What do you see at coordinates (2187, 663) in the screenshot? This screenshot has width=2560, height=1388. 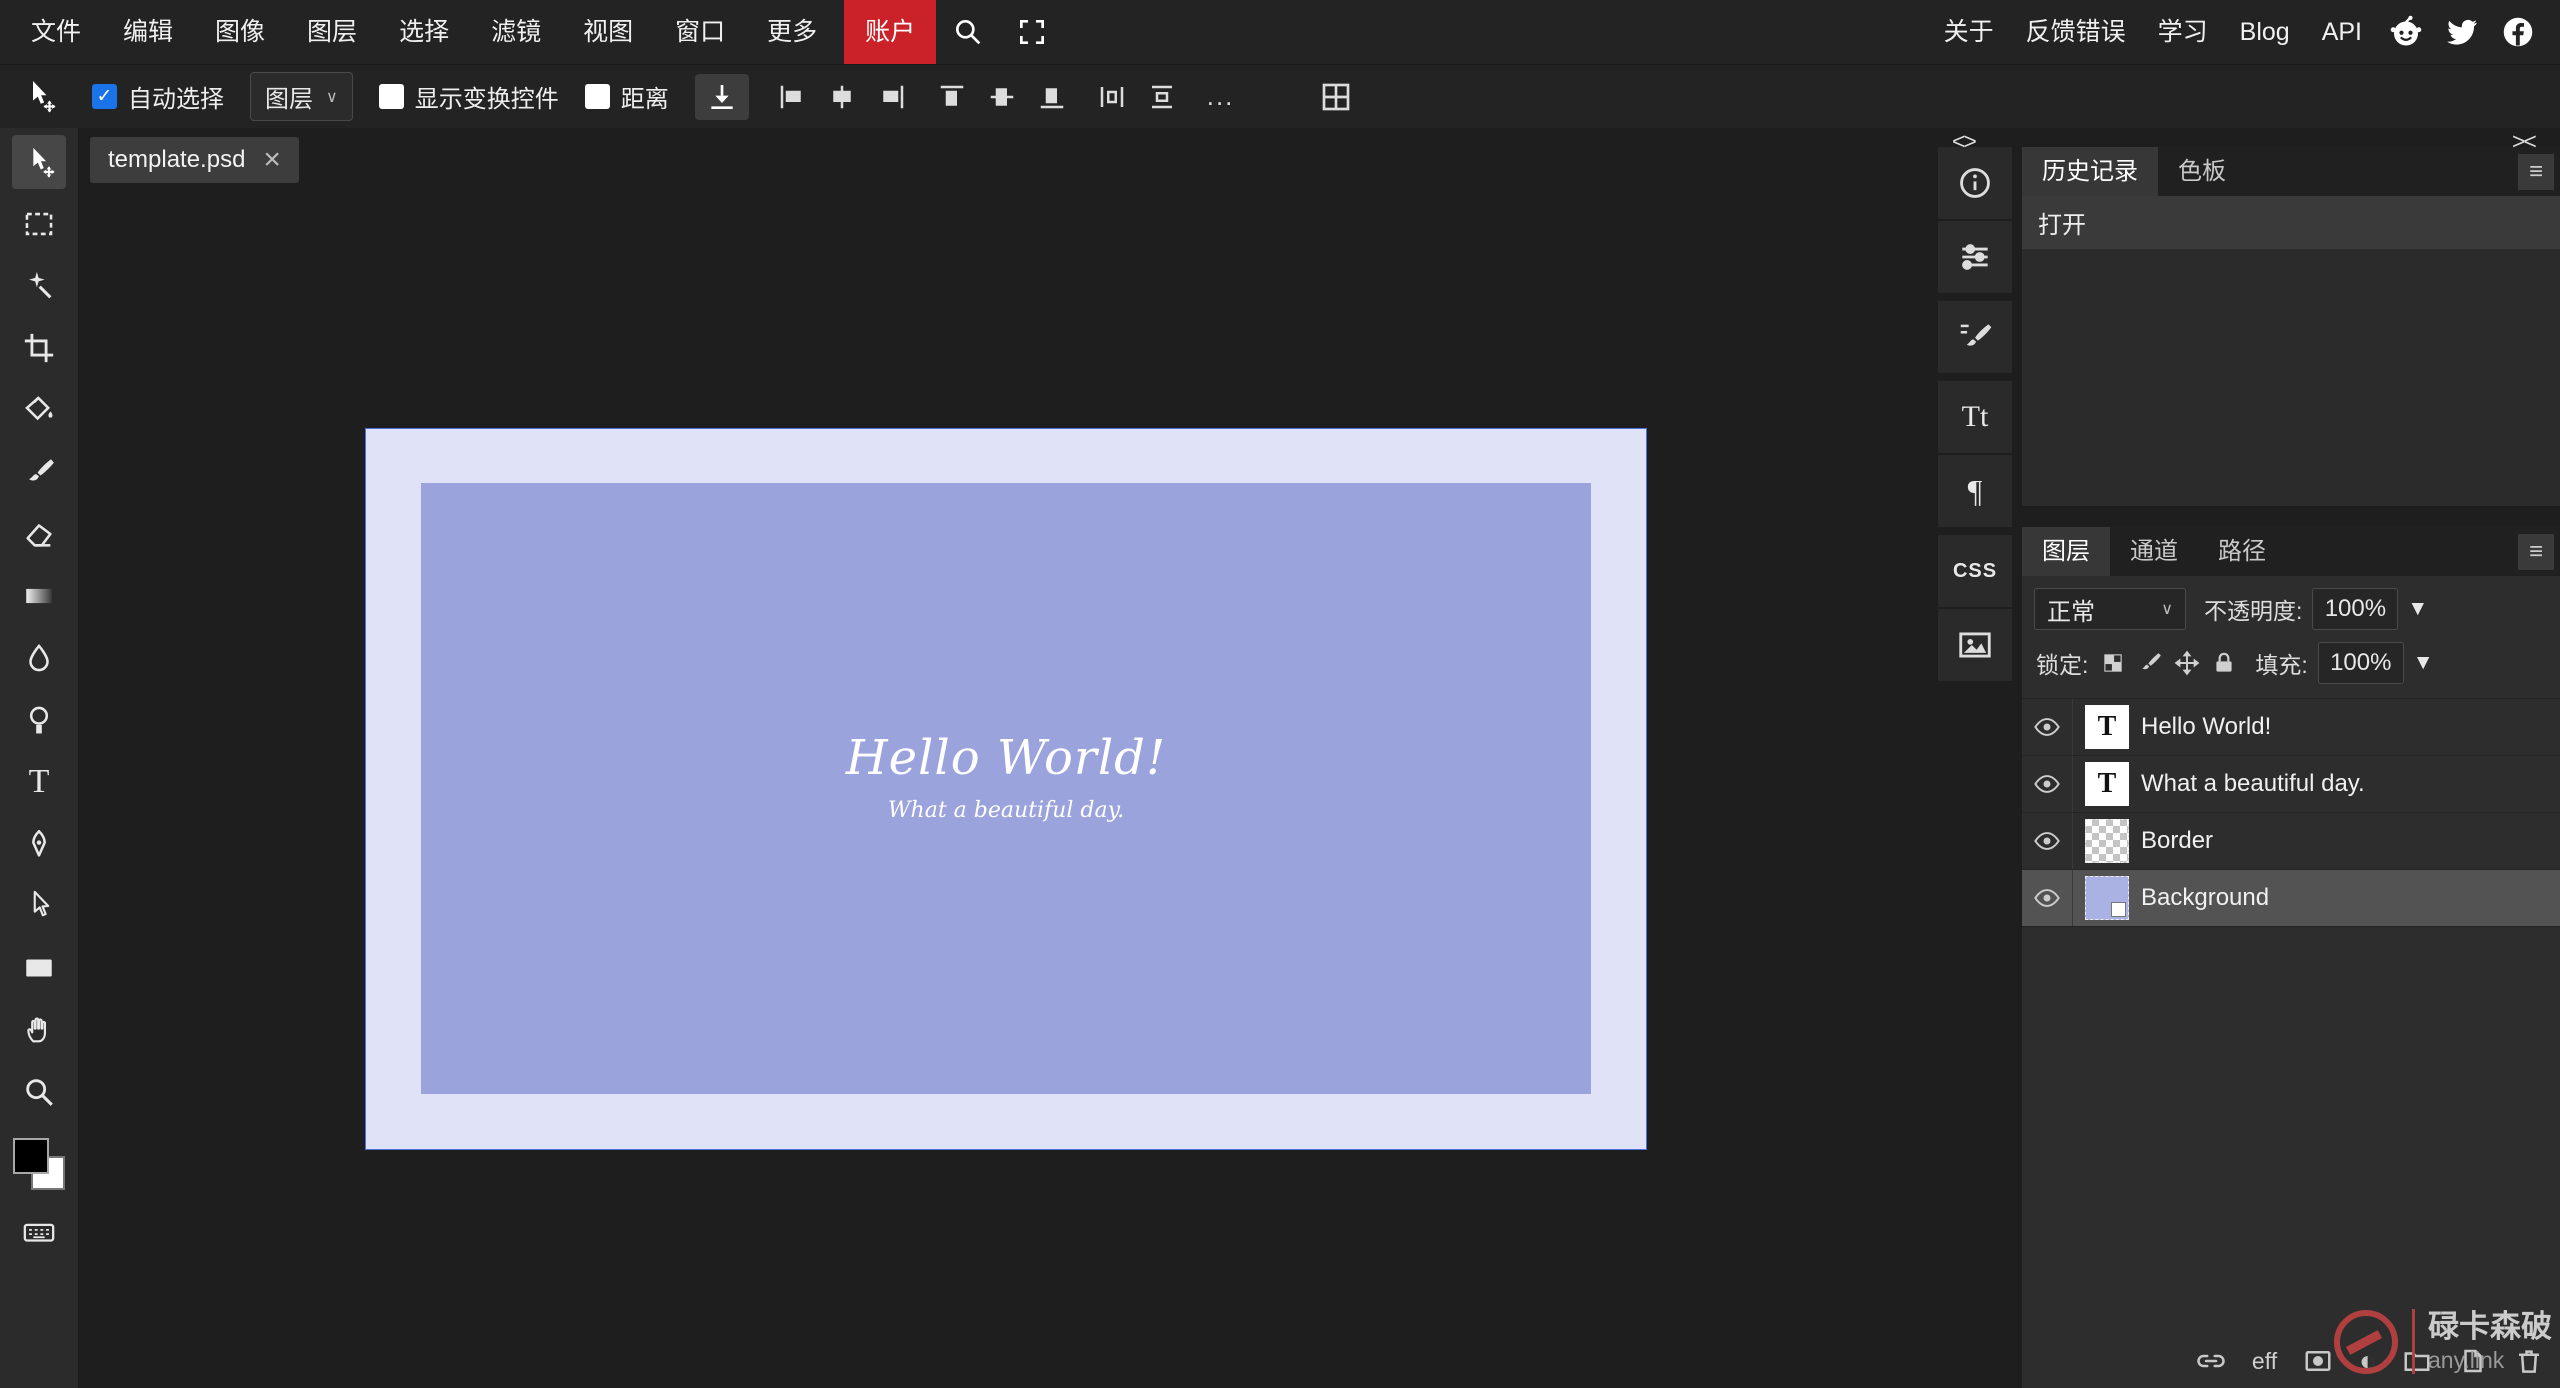 I see `lock-position-button` at bounding box center [2187, 663].